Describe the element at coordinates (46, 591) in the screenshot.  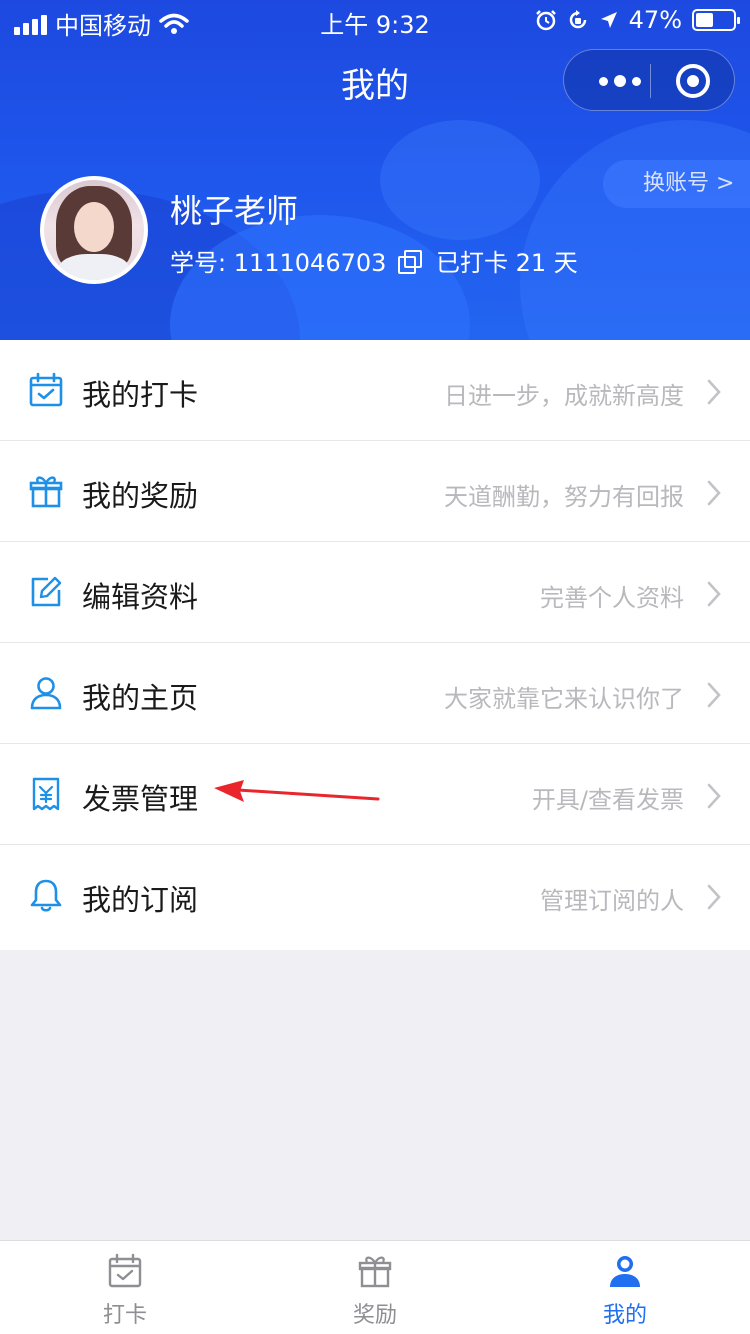
I see `edit-icon` at that location.